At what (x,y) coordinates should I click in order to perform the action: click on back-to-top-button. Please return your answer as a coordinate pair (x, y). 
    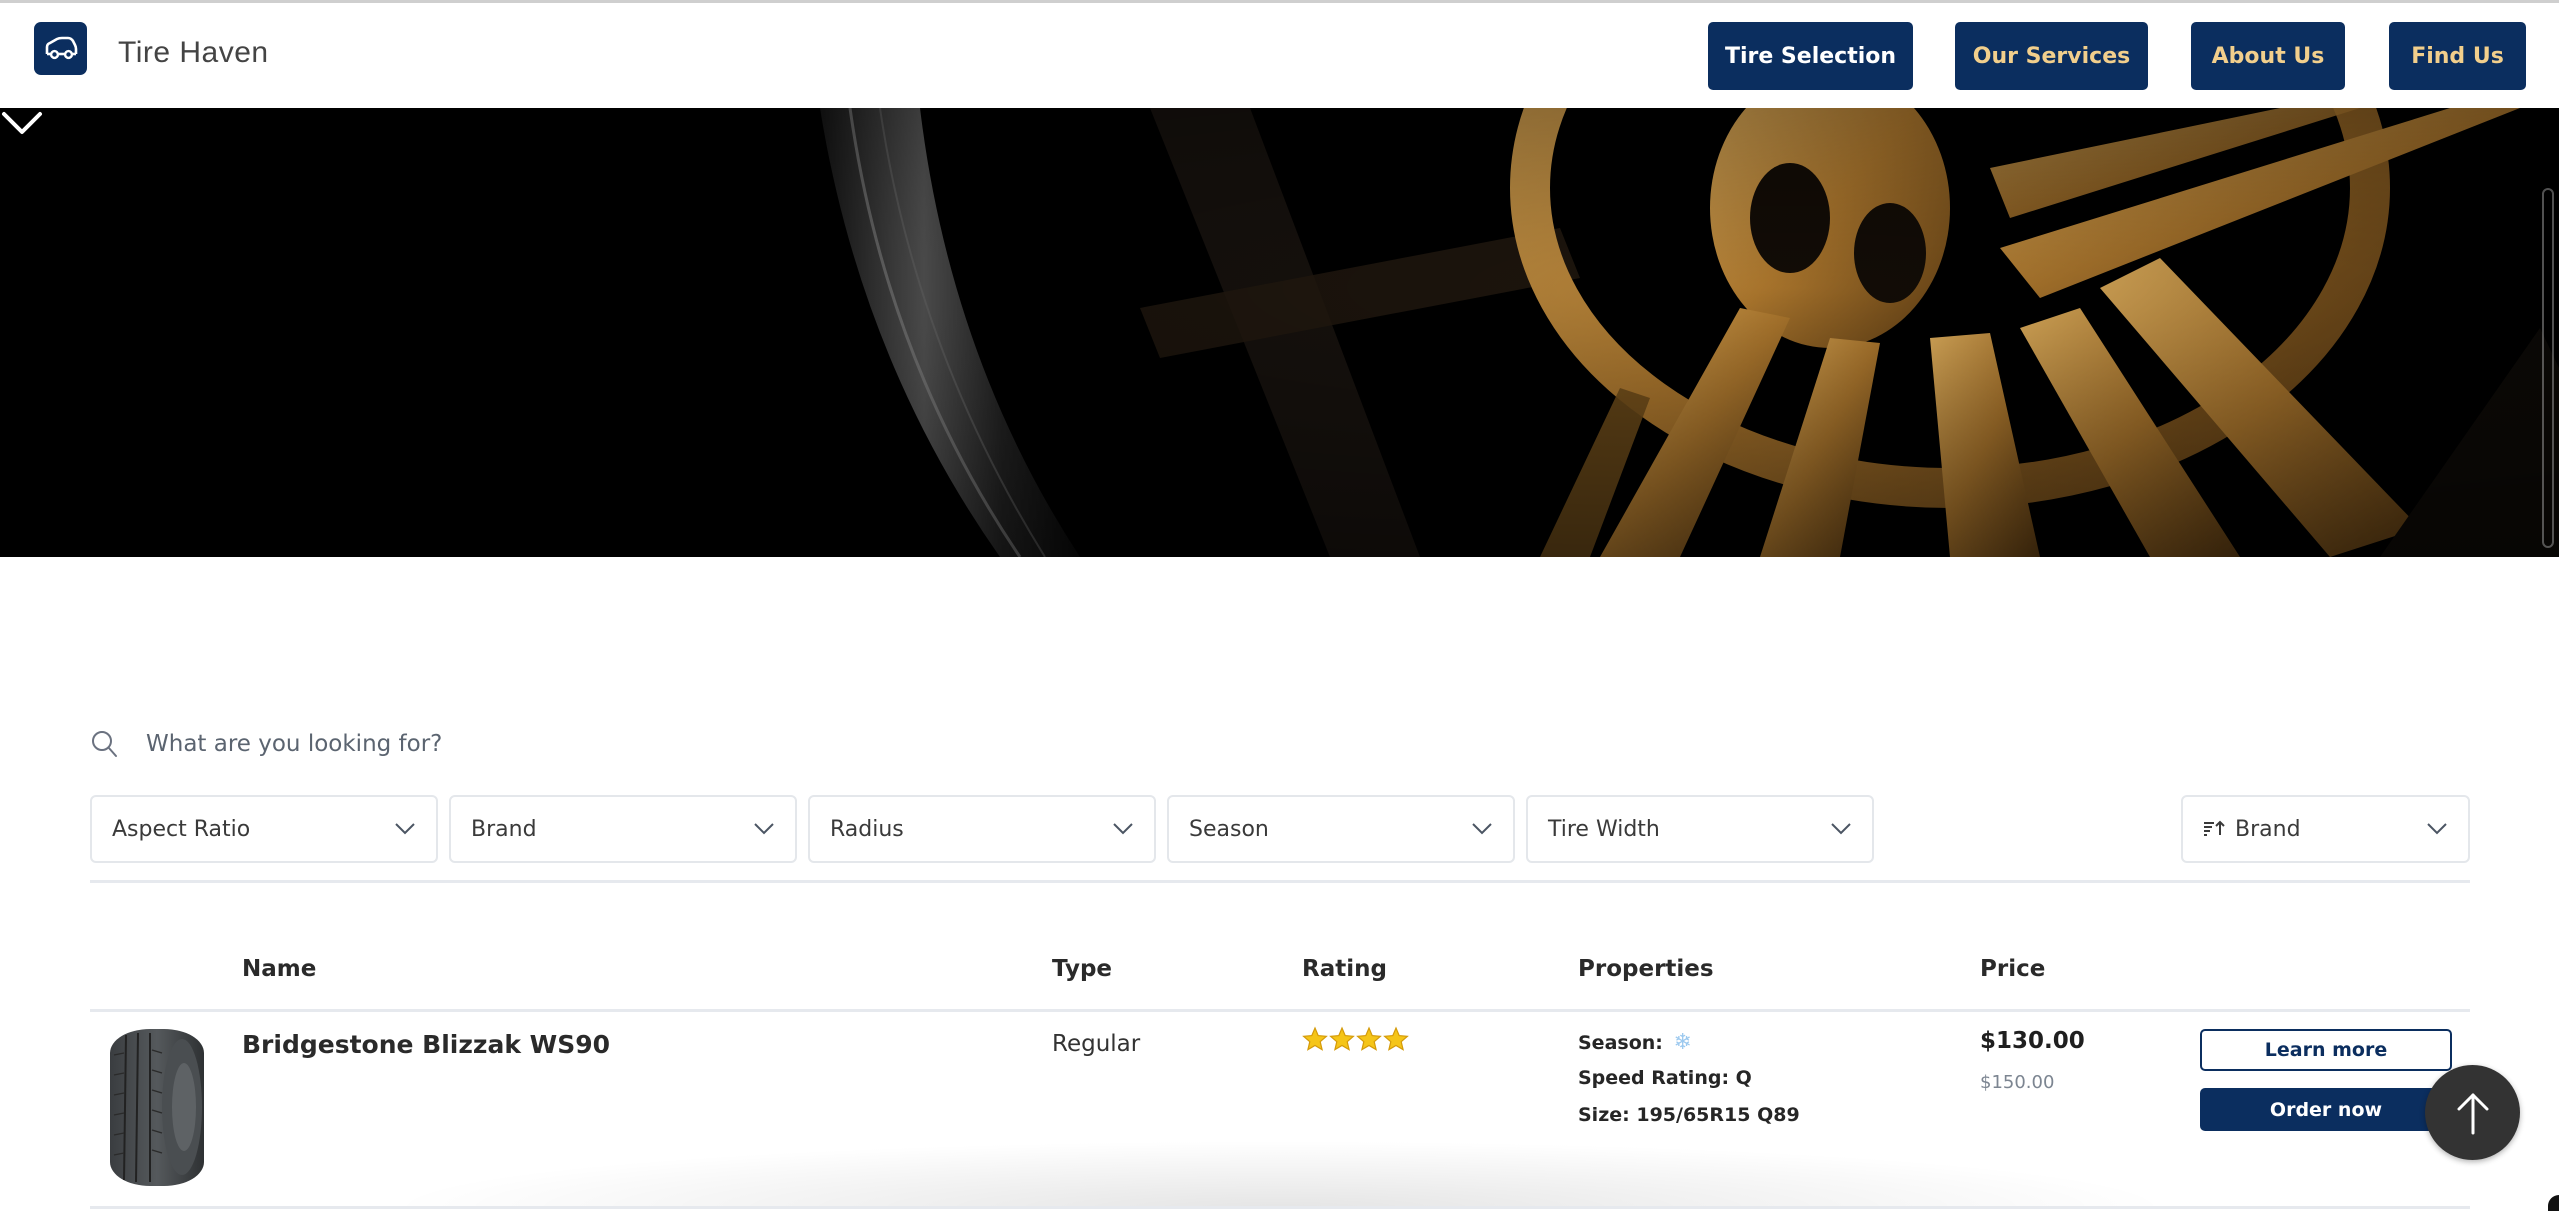
    Looking at the image, I should click on (2472, 1112).